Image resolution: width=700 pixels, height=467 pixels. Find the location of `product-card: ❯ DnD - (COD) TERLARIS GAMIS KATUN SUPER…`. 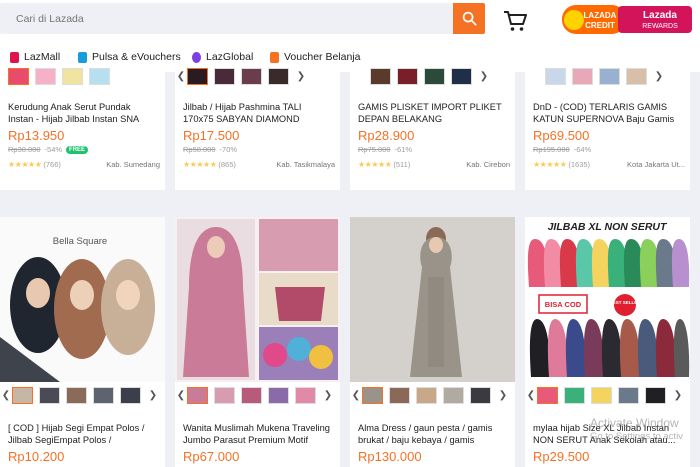

product-card: ❯ DnD - (COD) TERLARIS GAMIS KATUN SUPER… is located at coordinates (607, 128).